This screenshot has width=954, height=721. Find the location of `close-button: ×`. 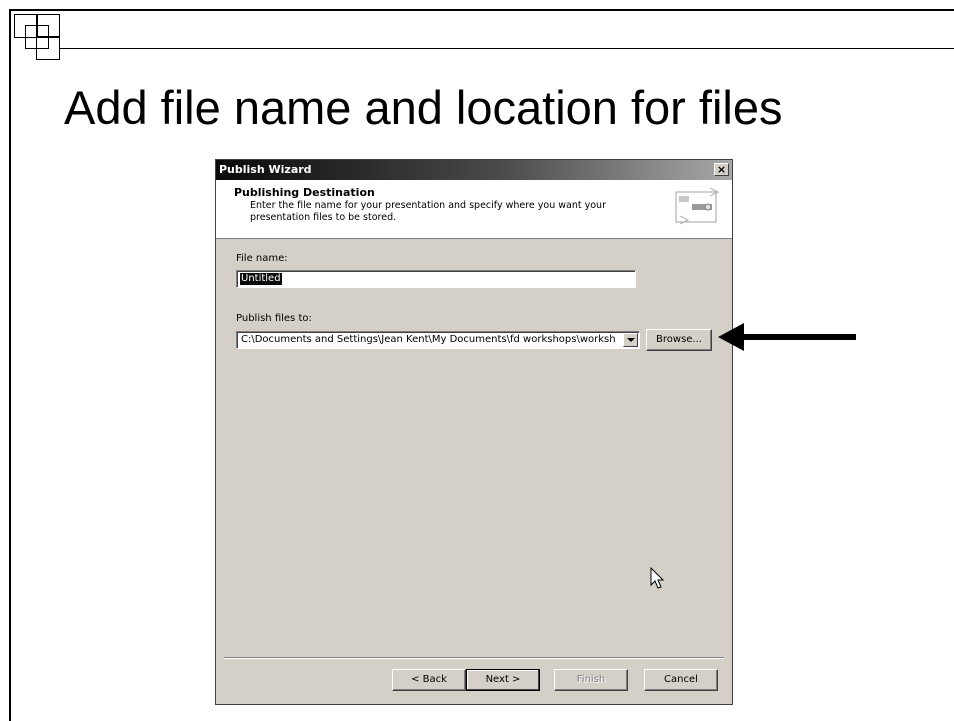

close-button: × is located at coordinates (721, 169).